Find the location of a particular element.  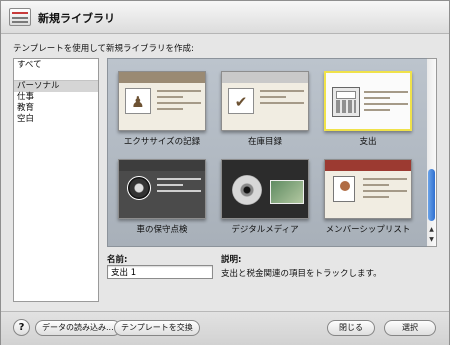

scroll-down-arrow-icon: ▼ is located at coordinates (431, 240).